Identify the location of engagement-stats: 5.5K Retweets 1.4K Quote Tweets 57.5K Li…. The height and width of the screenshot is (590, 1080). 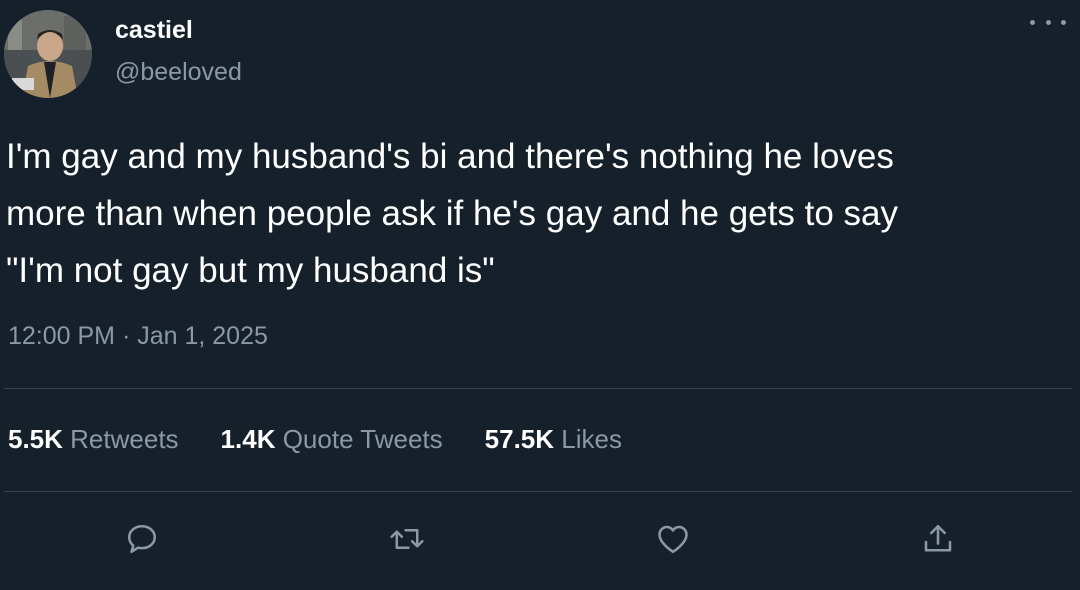
(315, 439).